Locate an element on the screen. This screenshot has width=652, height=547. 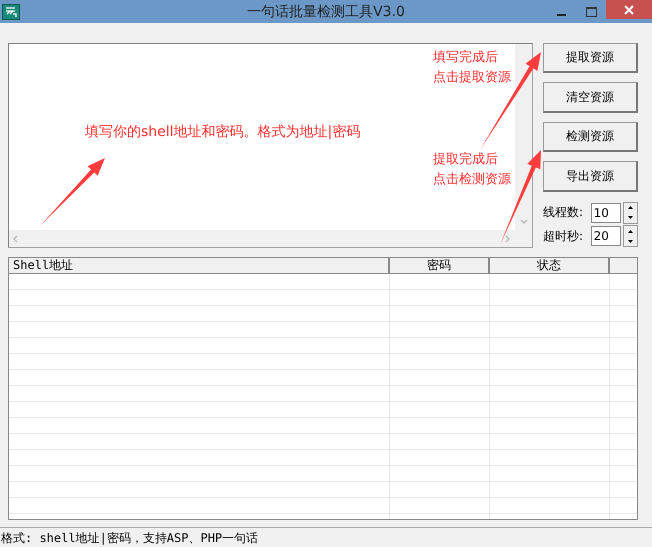
number-field: 10 is located at coordinates (605, 212).